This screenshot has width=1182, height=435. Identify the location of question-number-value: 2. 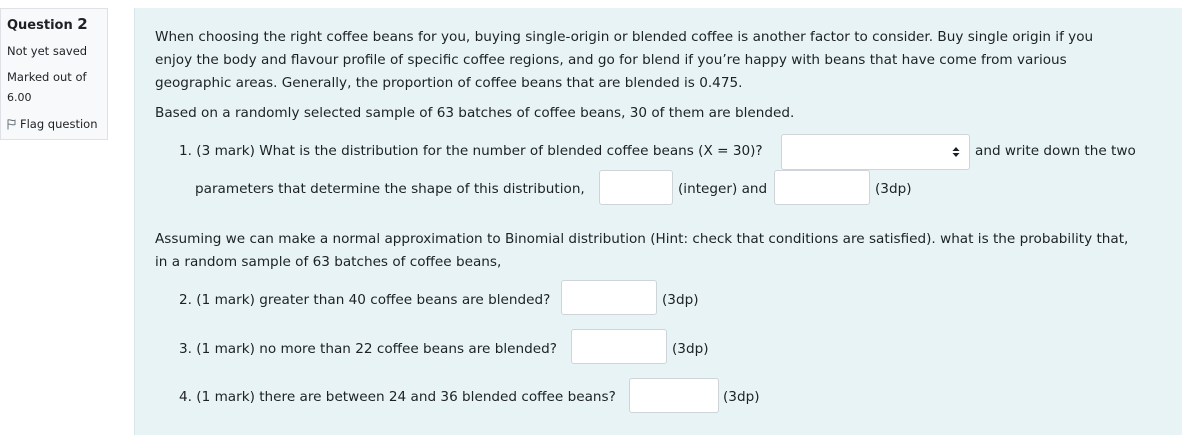
(82, 24).